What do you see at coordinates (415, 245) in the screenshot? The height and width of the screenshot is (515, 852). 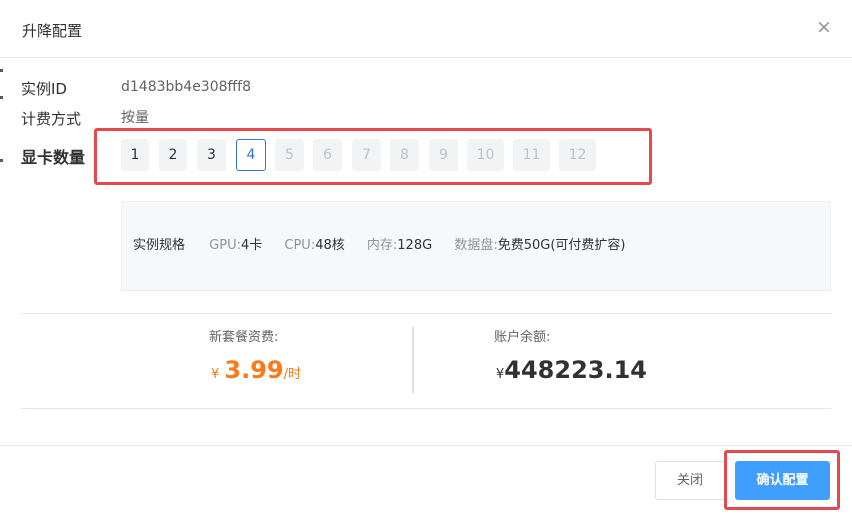 I see `spec-memory-value: 128G` at bounding box center [415, 245].